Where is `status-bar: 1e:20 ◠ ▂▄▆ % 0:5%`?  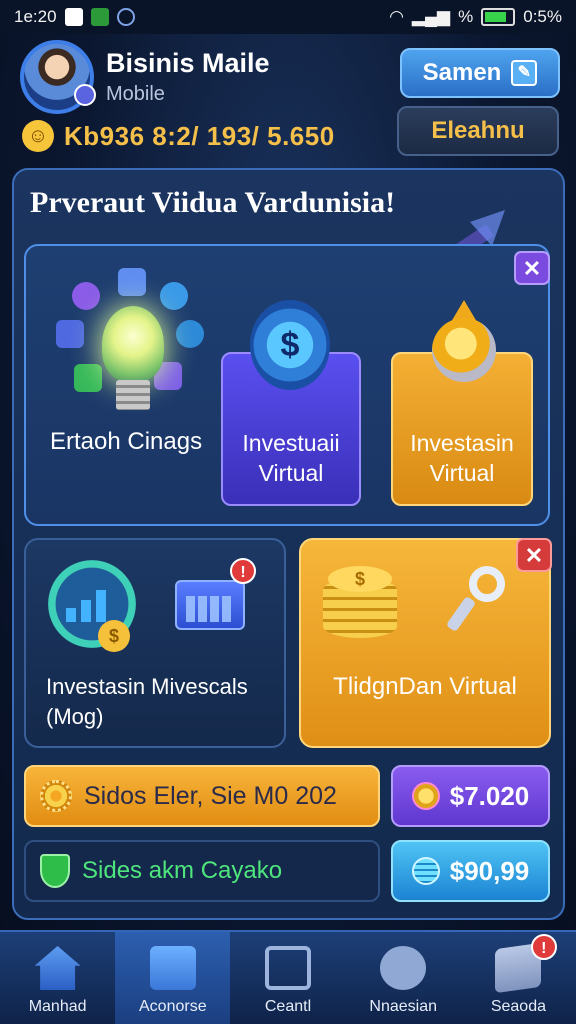
status-bar: 1e:20 ◠ ▂▄▆ % 0:5% is located at coordinates (288, 17).